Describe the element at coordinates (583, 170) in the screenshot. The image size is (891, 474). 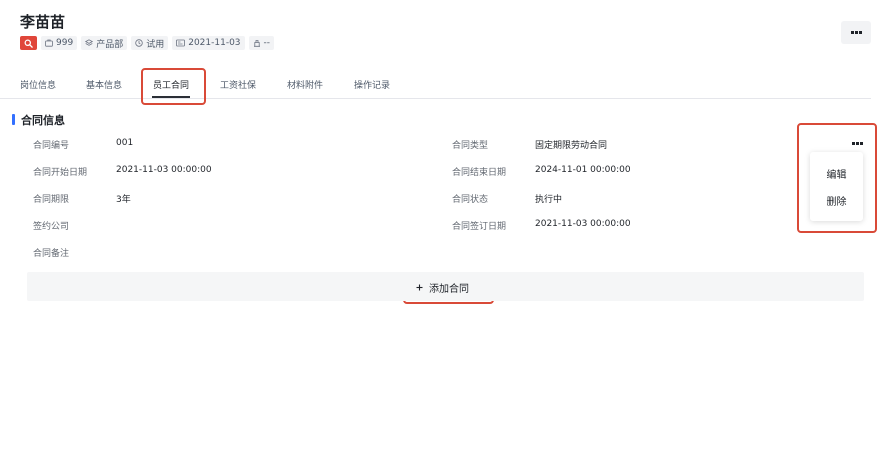
I see `field-value-end-date: 2024-11-01 00:00:00` at that location.